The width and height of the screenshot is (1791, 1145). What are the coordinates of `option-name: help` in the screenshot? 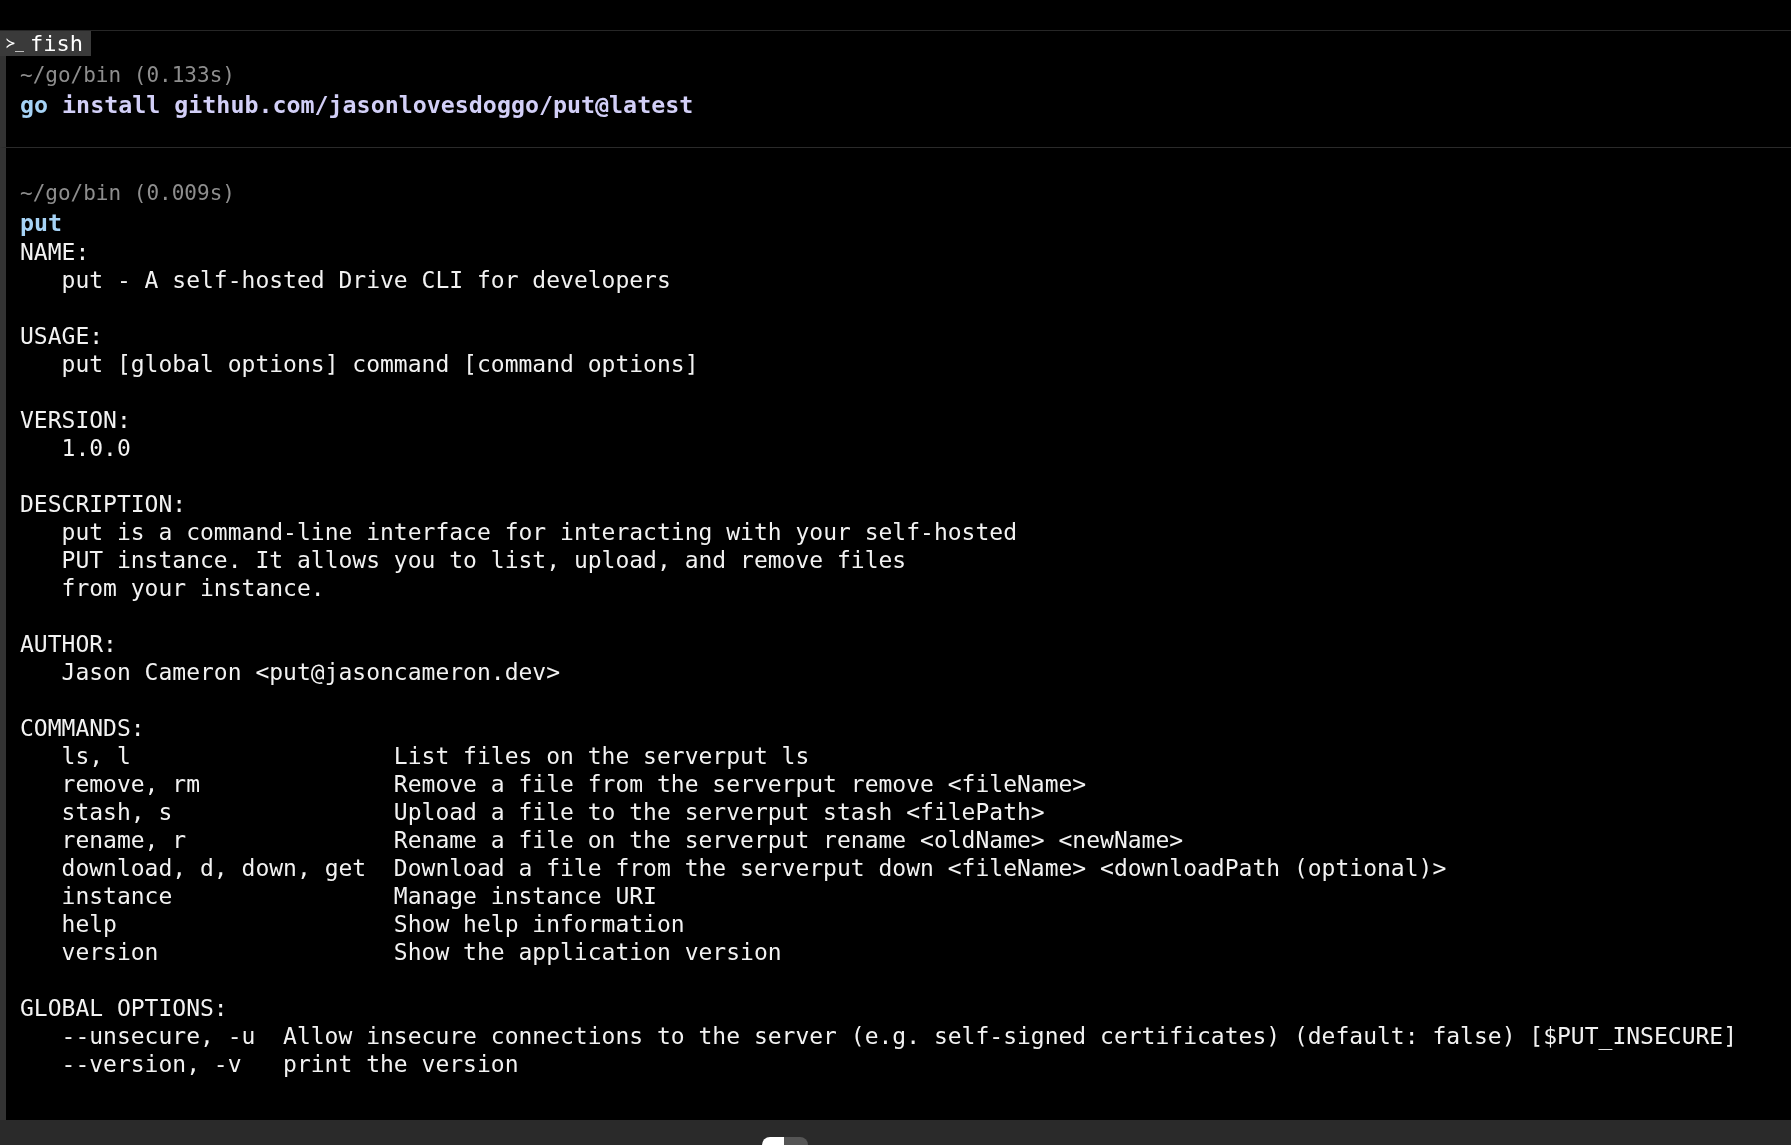 It's located at (89, 924).